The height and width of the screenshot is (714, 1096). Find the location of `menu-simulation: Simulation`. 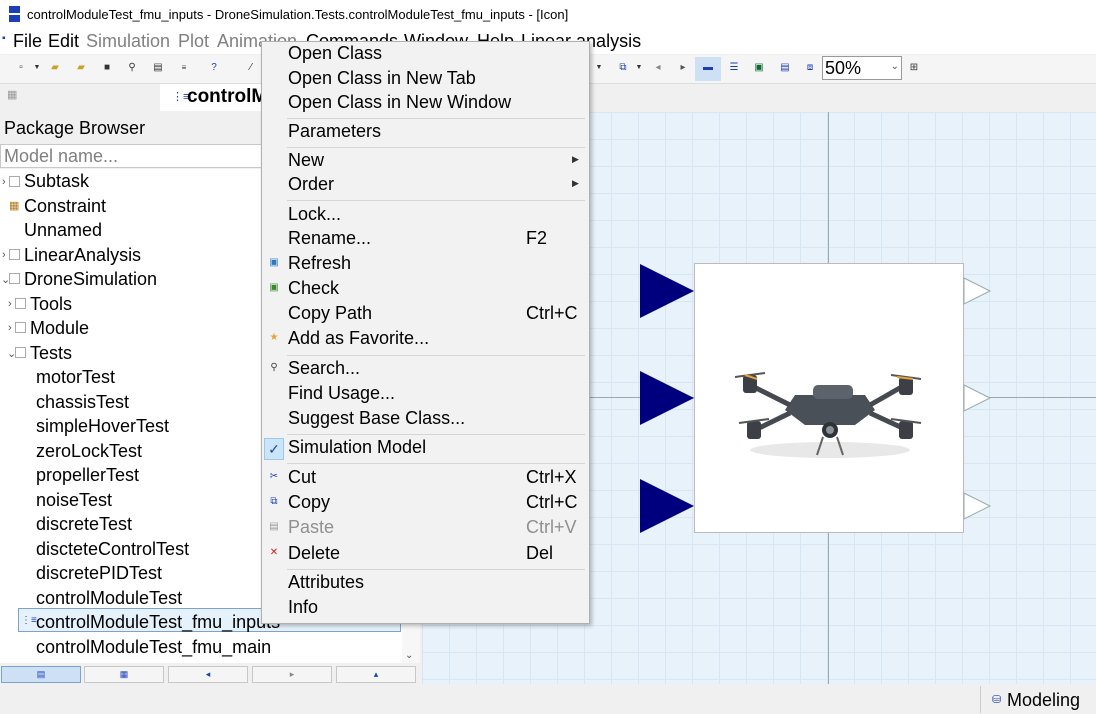

menu-simulation: Simulation is located at coordinates (128, 41).